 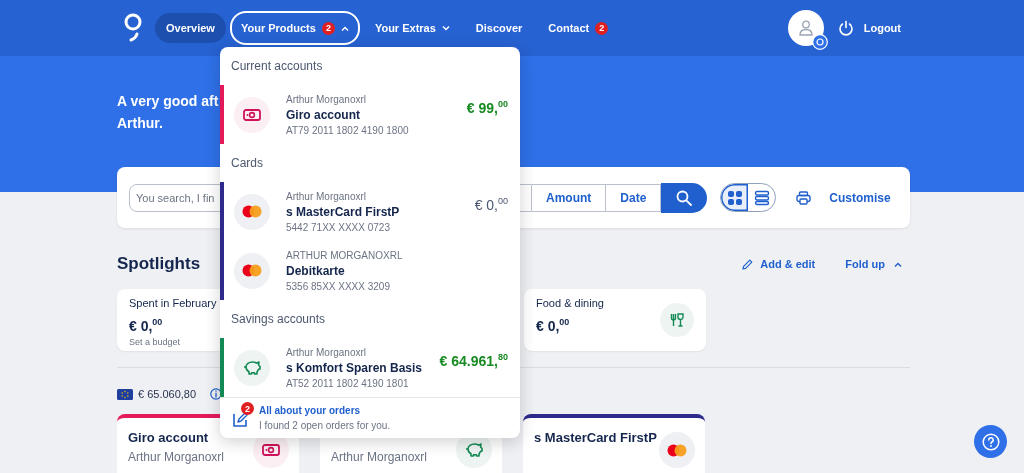 I want to click on section-heading: Cards, so click(x=247, y=163).